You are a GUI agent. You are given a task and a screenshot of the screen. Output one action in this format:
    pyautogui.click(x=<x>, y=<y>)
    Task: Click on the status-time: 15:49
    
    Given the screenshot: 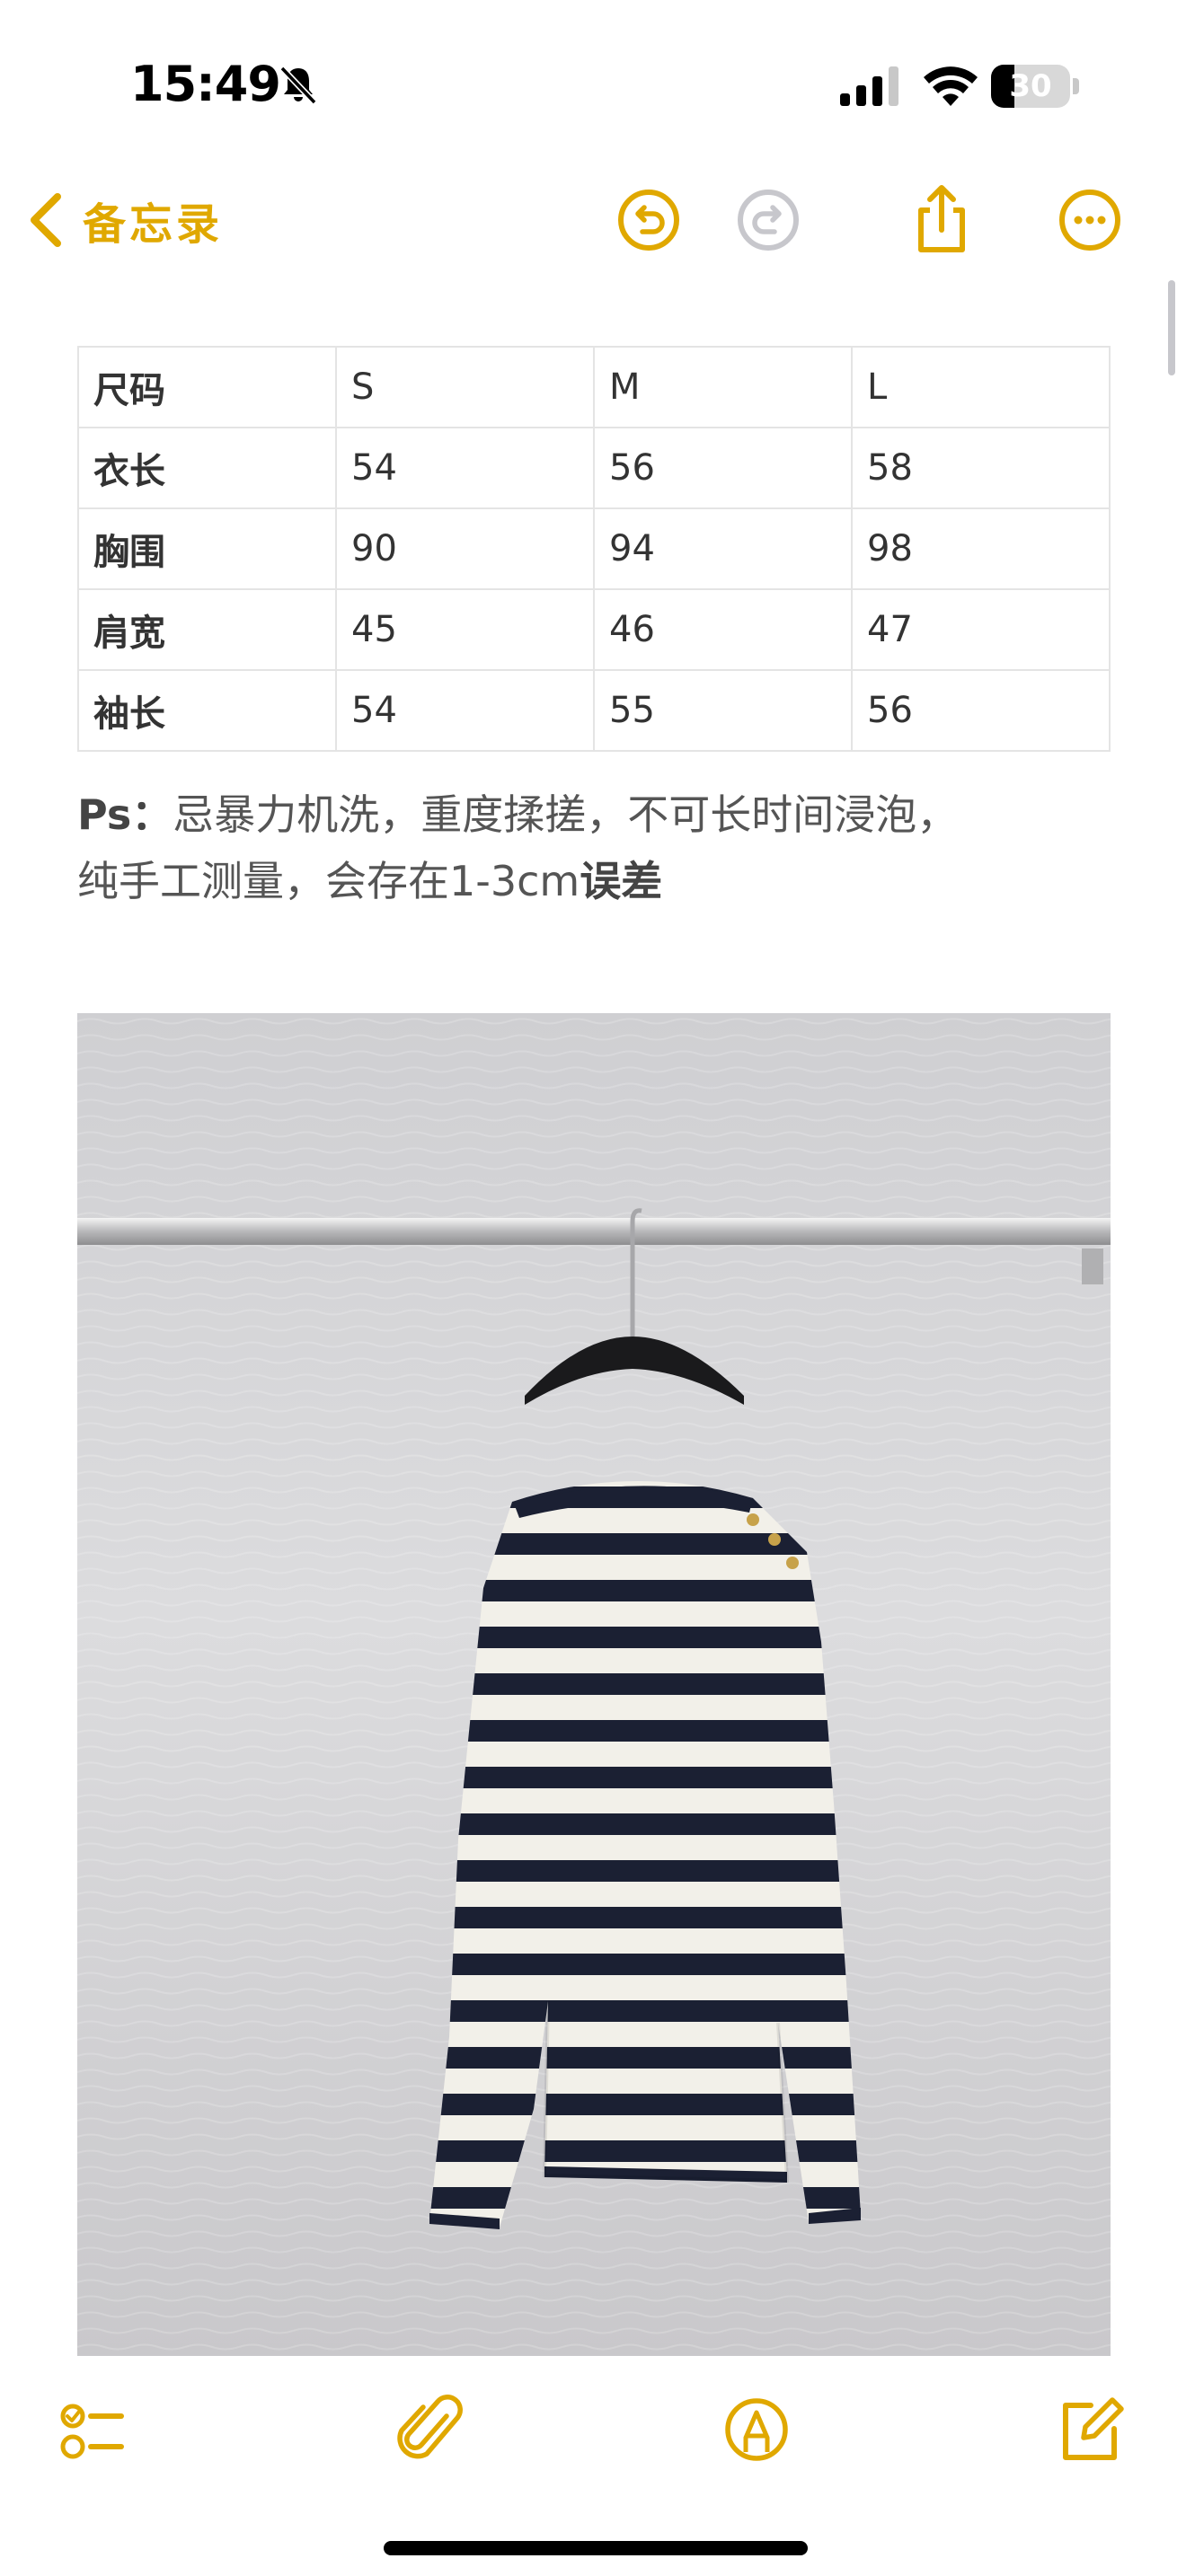 What is the action you would take?
    pyautogui.click(x=205, y=84)
    